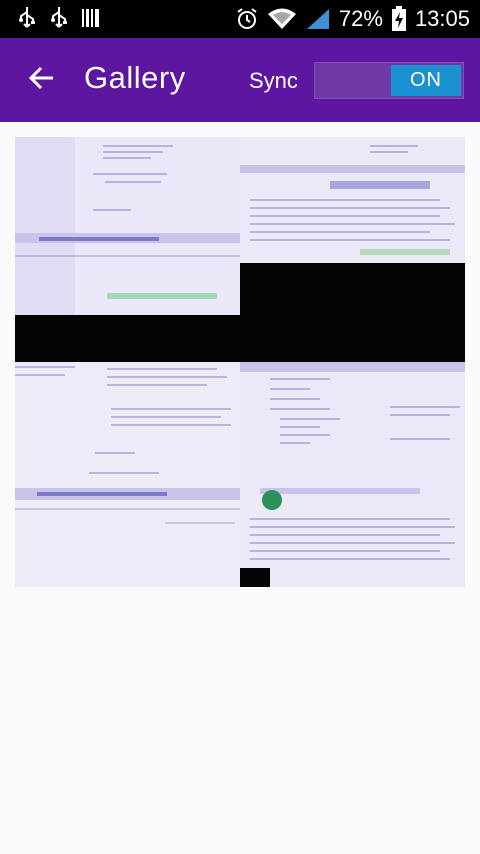 This screenshot has height=854, width=480. I want to click on status-bar: 72% 13:05, so click(240, 19).